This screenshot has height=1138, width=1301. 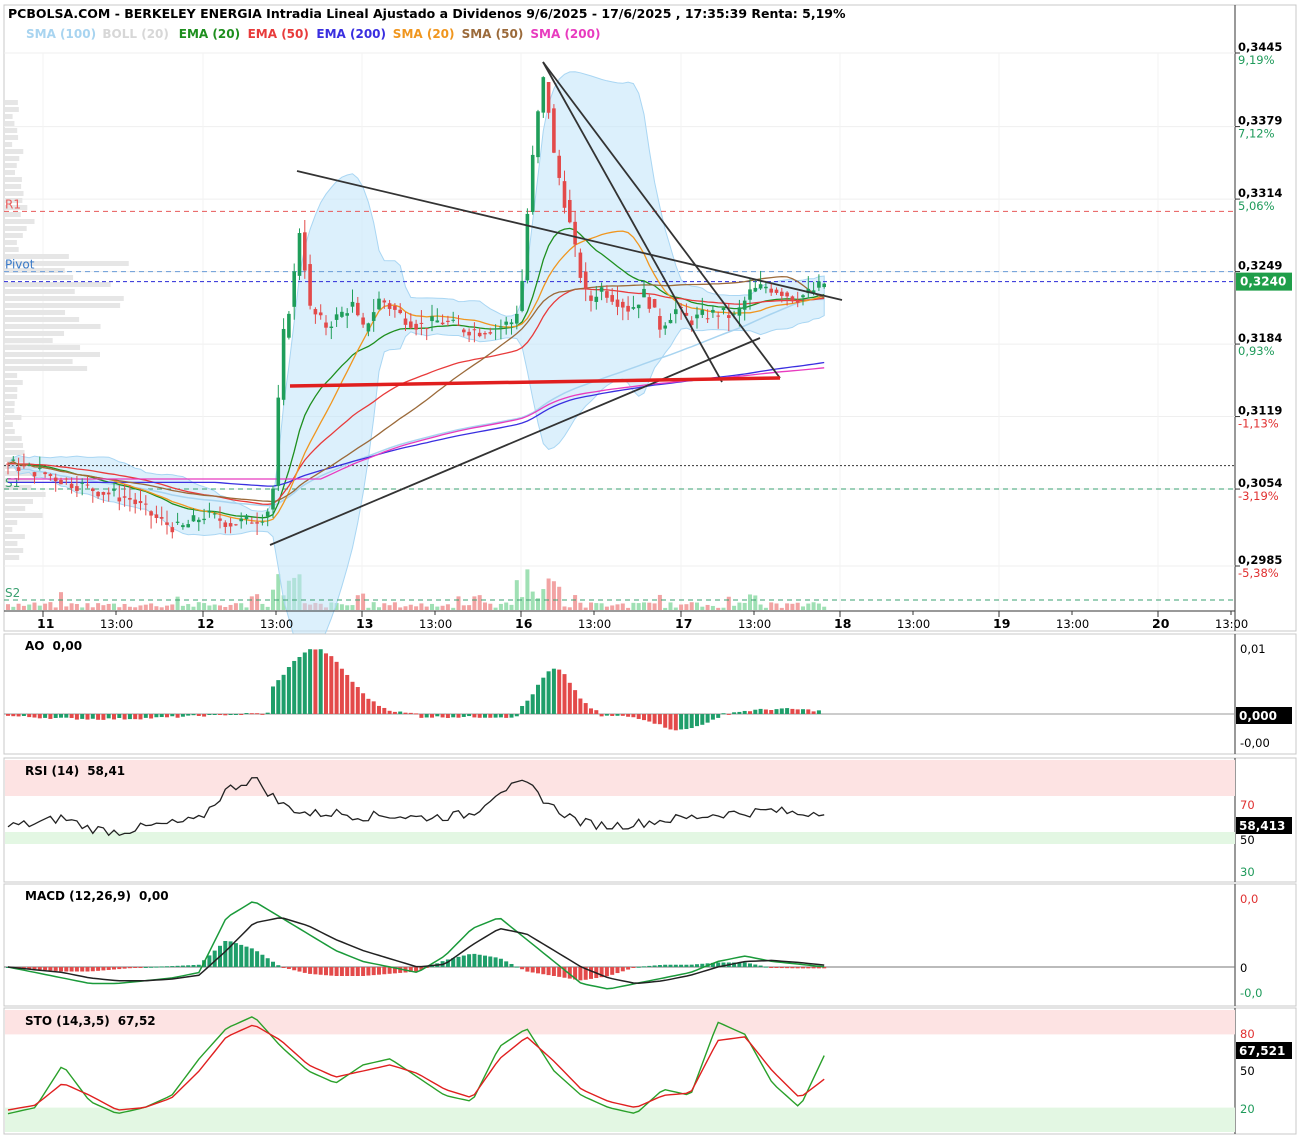 I want to click on legend-item-1: BOLL (20), so click(x=135, y=34).